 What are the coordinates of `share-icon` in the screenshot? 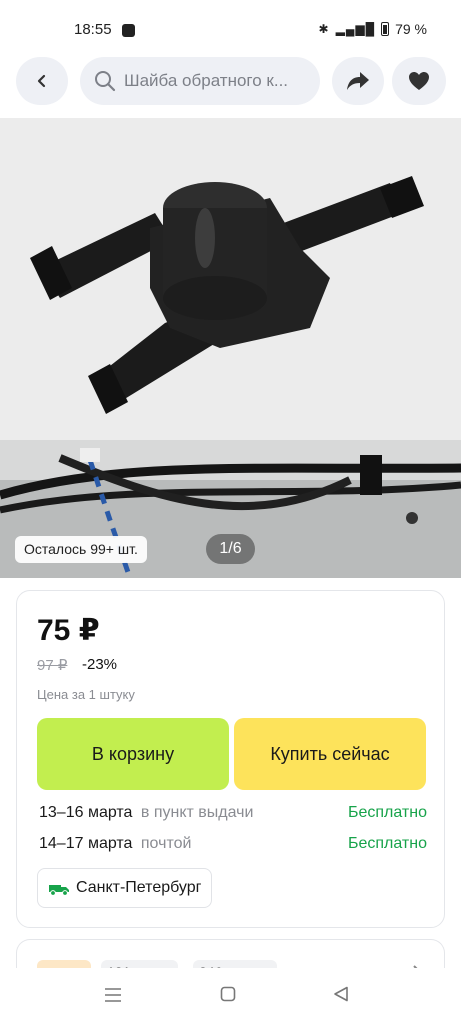 It's located at (358, 81).